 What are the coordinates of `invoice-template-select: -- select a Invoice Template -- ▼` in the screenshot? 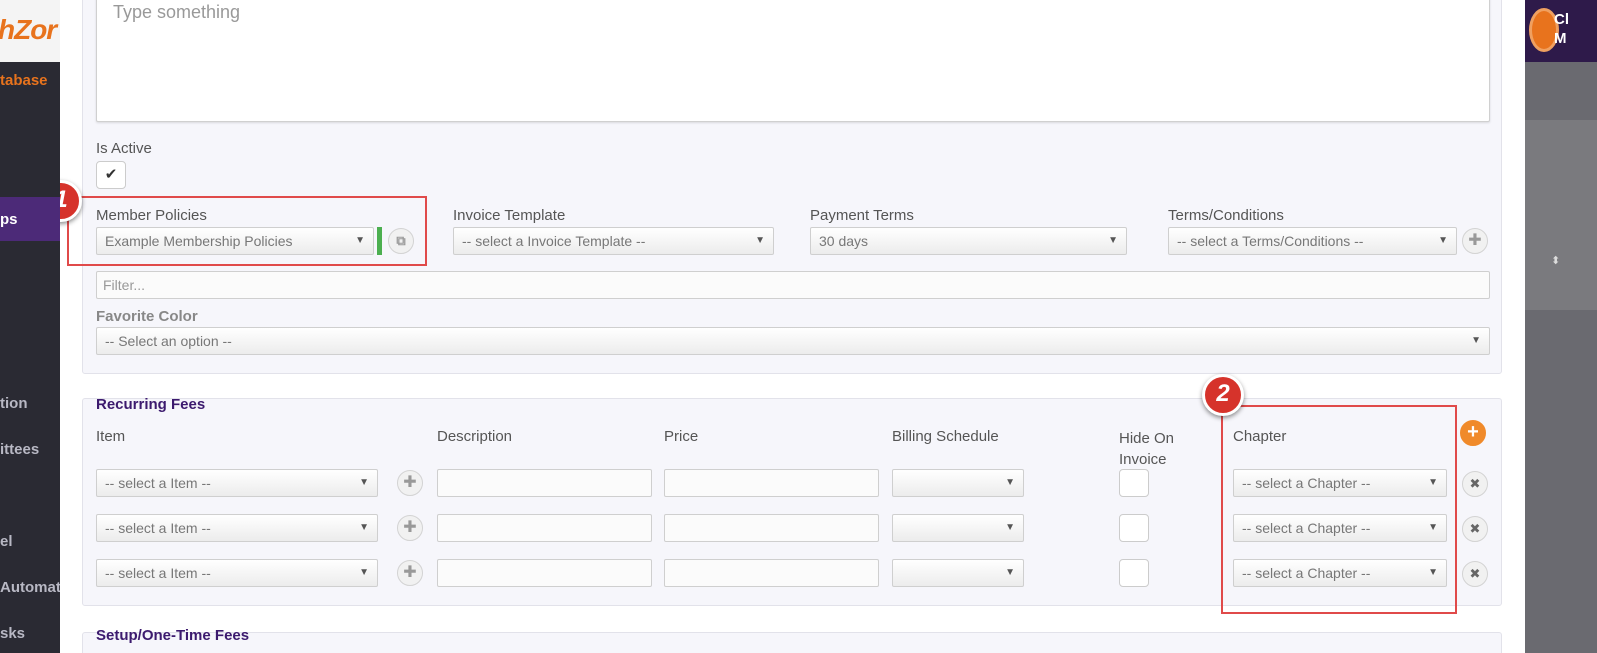 It's located at (613, 241).